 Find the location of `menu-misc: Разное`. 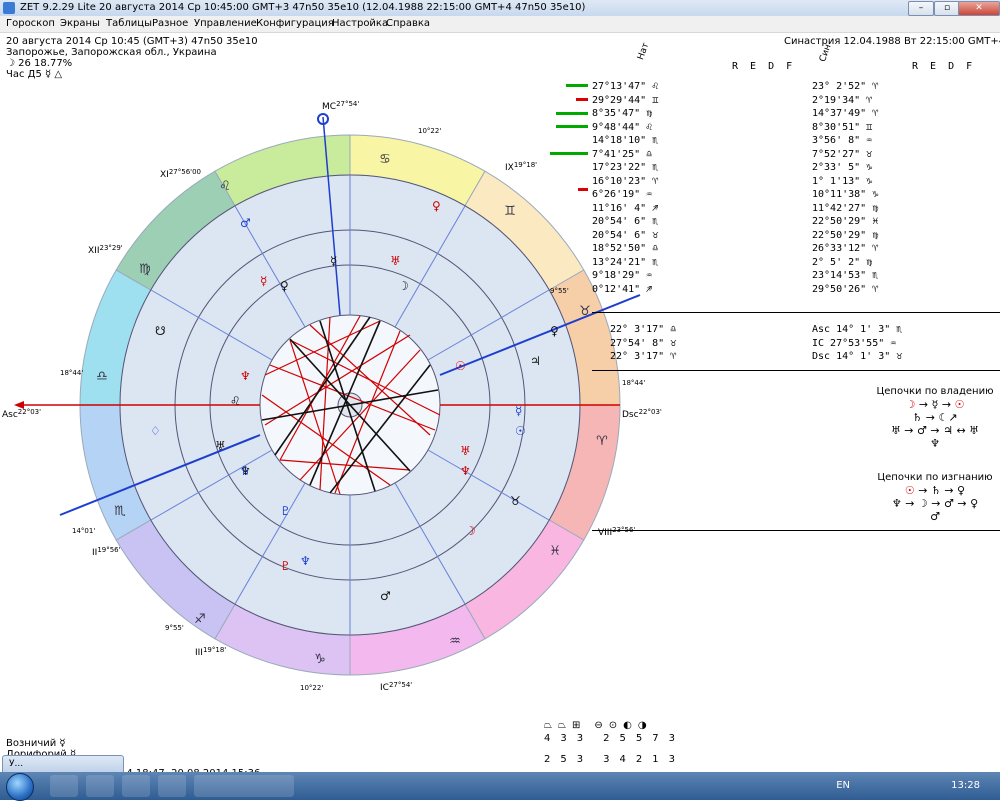

menu-misc: Разное is located at coordinates (170, 23).